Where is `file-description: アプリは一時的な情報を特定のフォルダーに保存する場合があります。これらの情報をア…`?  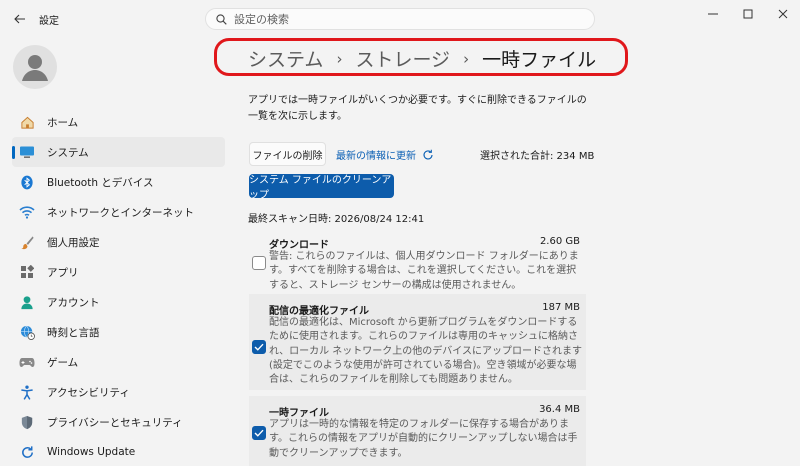
file-description: アプリは一時的な情報を特定のフォルダーに保存する場合があります。これらの情報をア… is located at coordinates (423, 439).